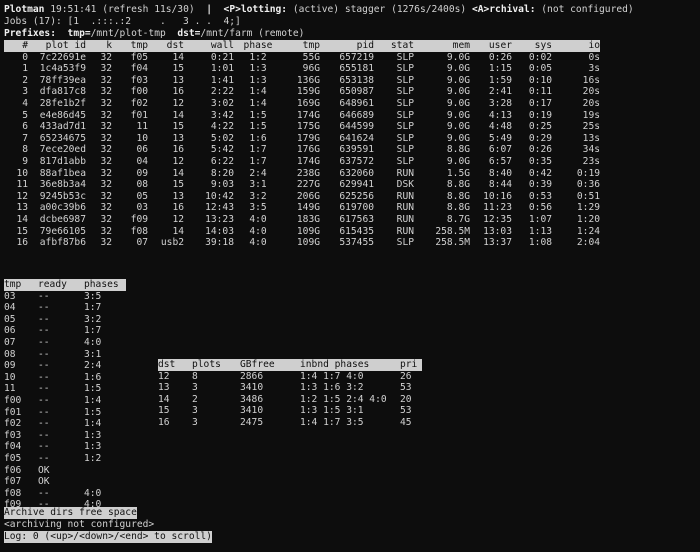  Describe the element at coordinates (308, 80) in the screenshot. I see `job-cell: 136G` at that location.